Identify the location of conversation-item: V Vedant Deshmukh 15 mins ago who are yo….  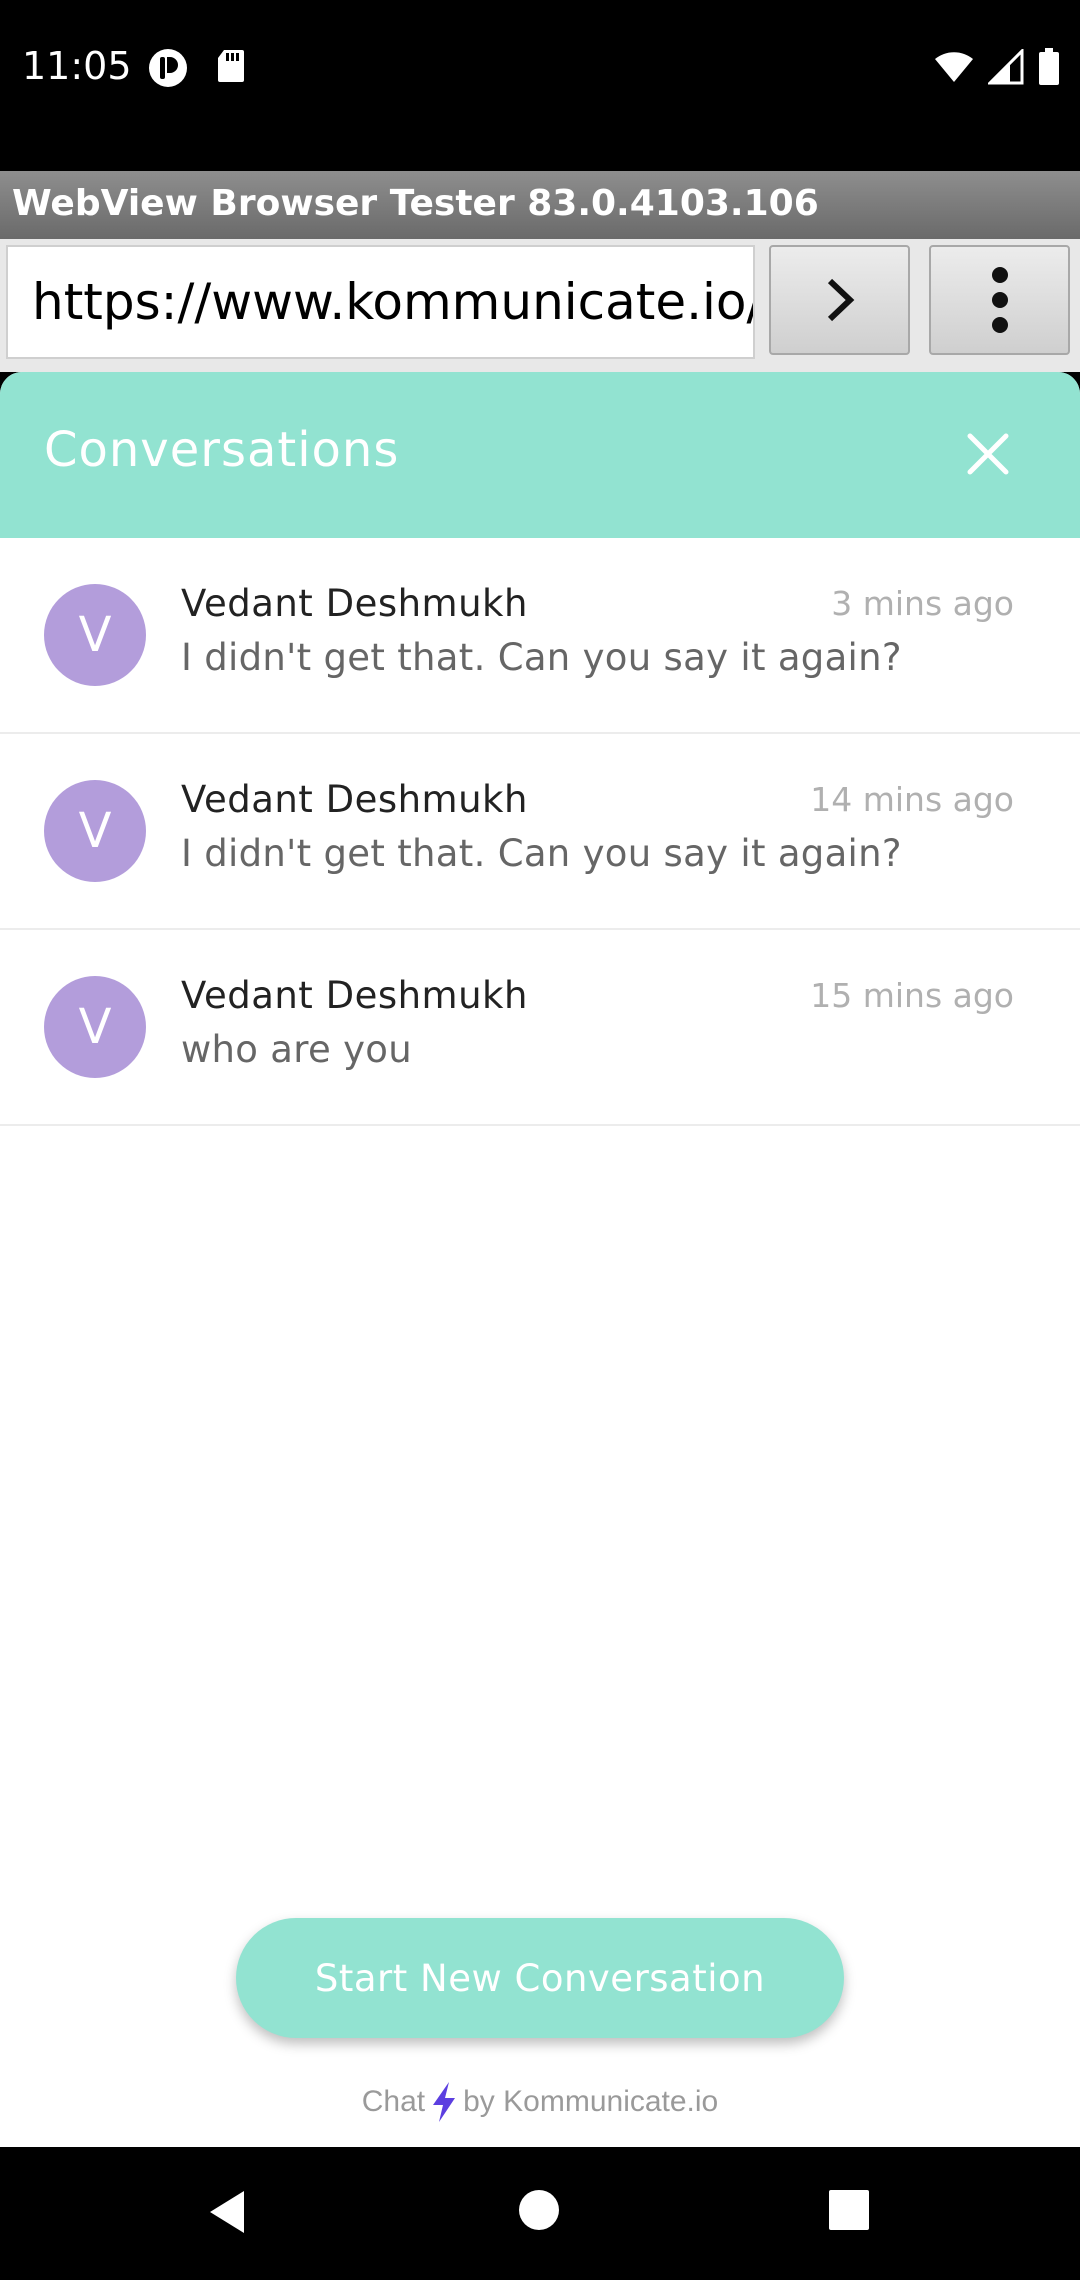
(540, 1028).